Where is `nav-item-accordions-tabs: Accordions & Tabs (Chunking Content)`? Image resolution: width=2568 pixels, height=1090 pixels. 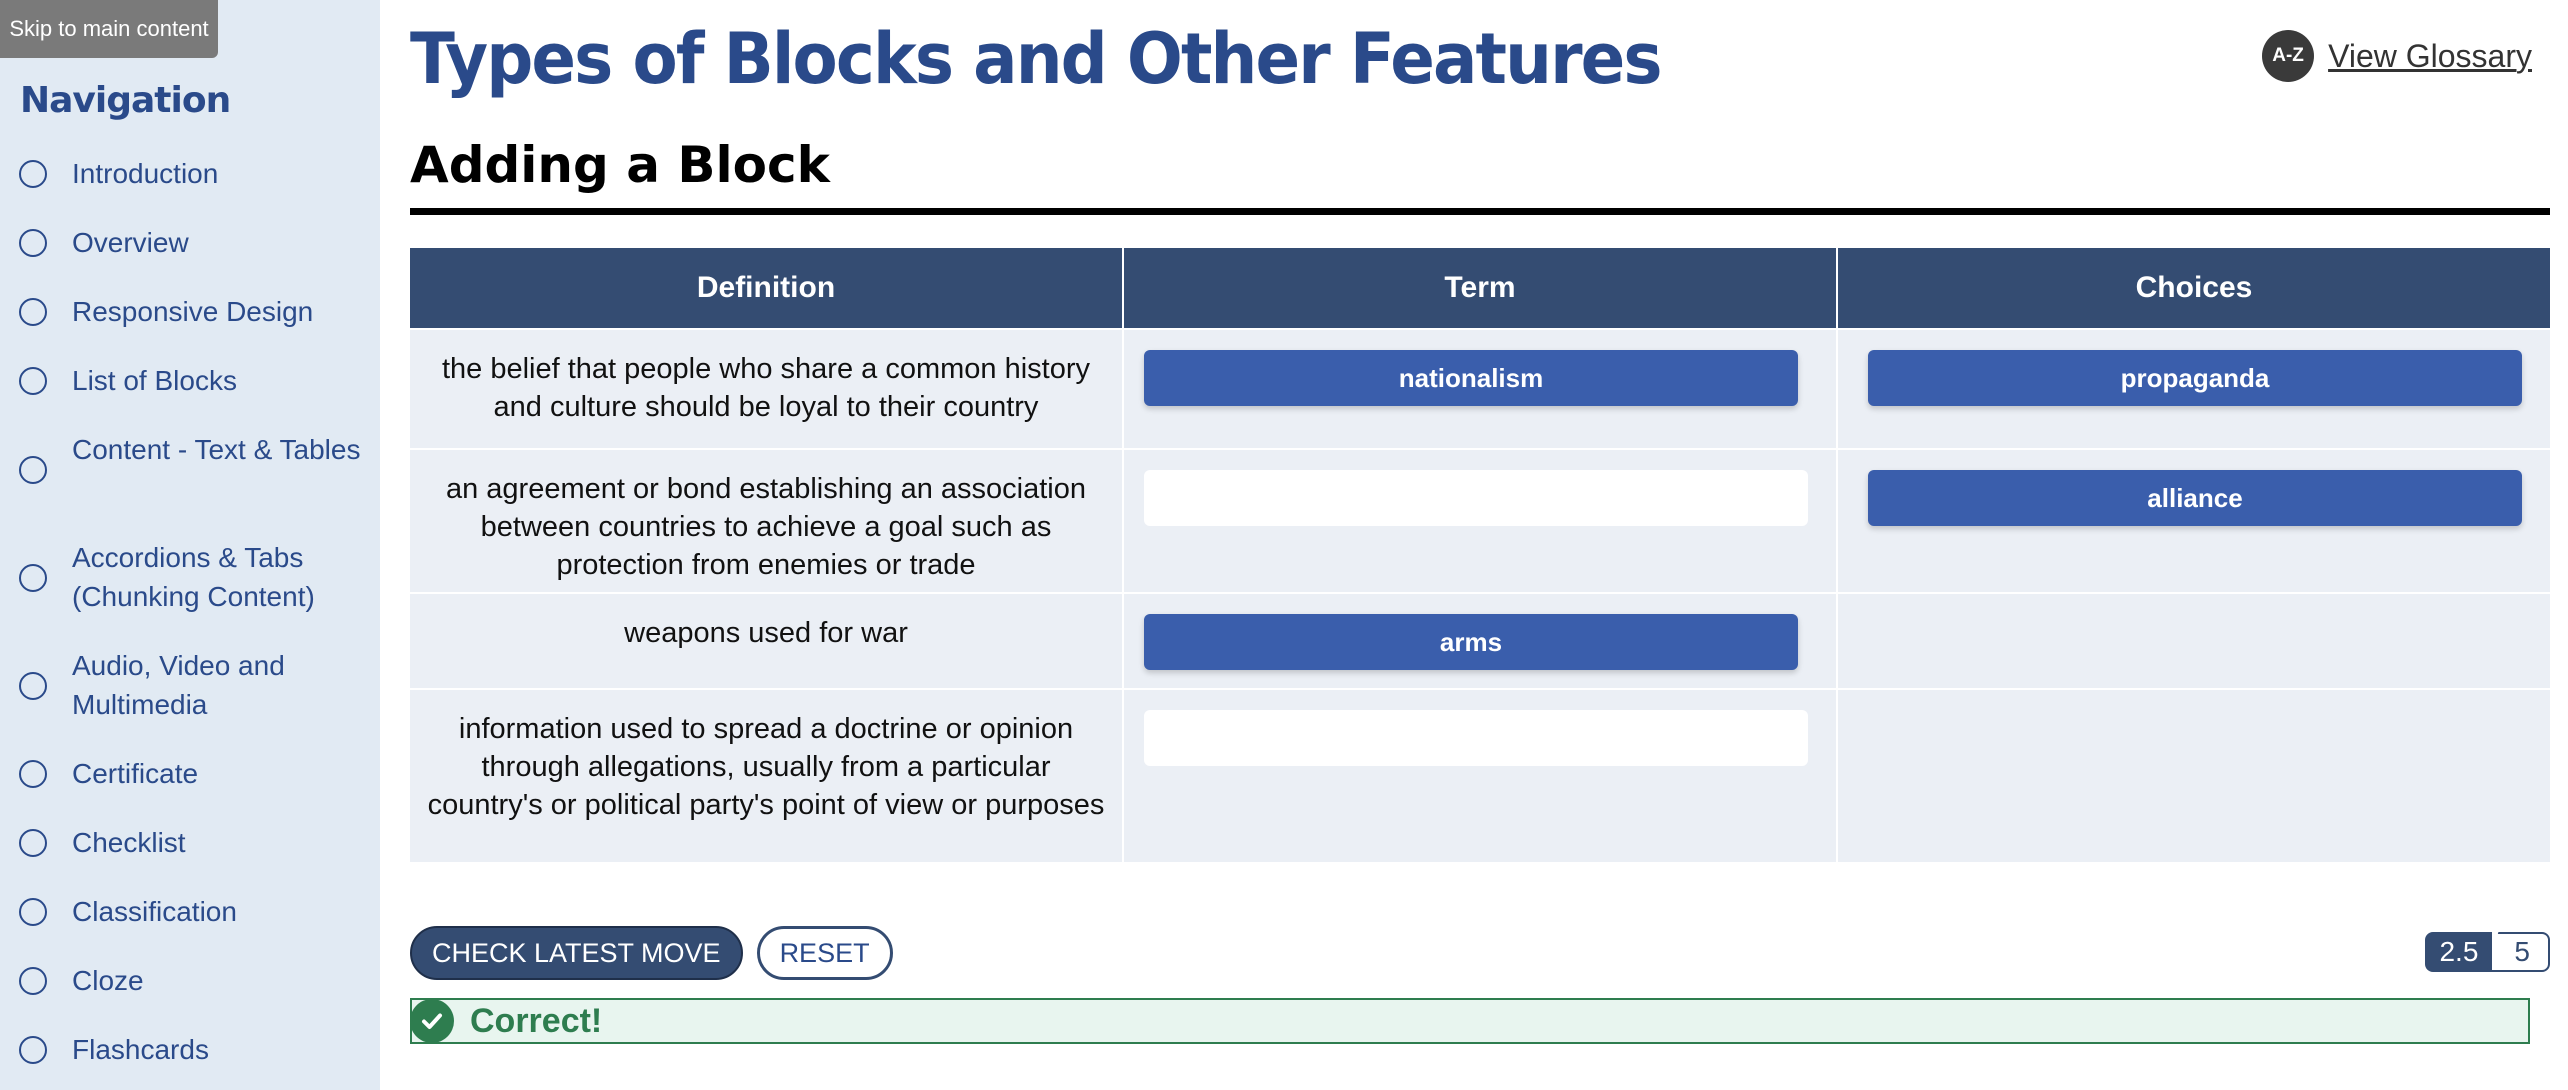
nav-item-accordions-tabs: Accordions & Tabs (Chunking Content) is located at coordinates (190, 578).